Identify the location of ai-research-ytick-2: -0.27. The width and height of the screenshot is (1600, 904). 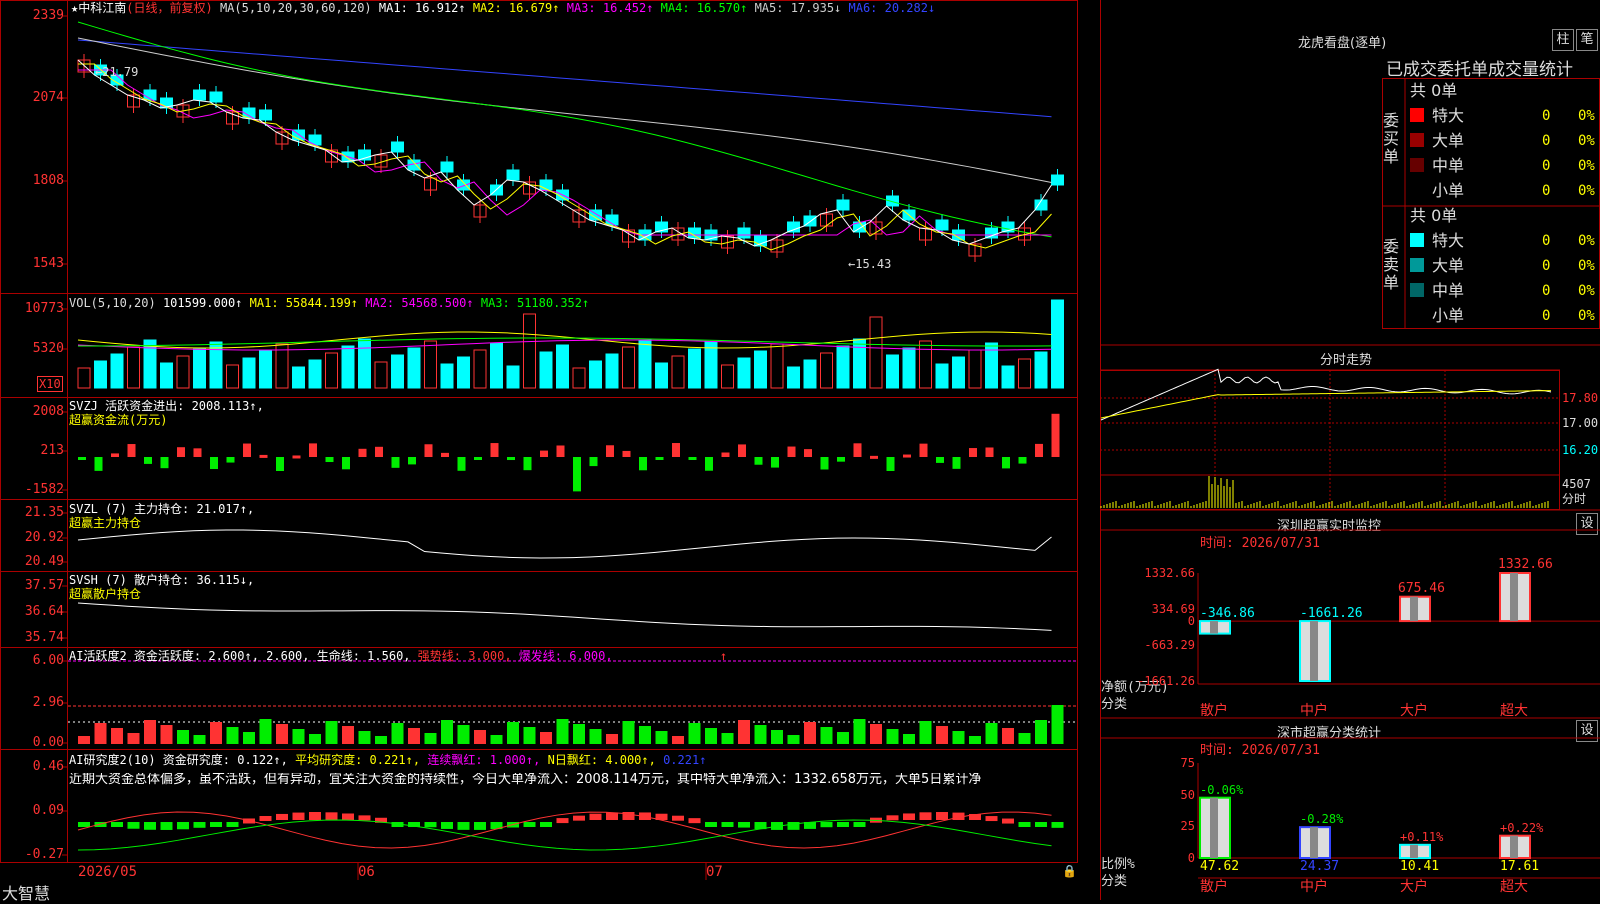
(44, 854).